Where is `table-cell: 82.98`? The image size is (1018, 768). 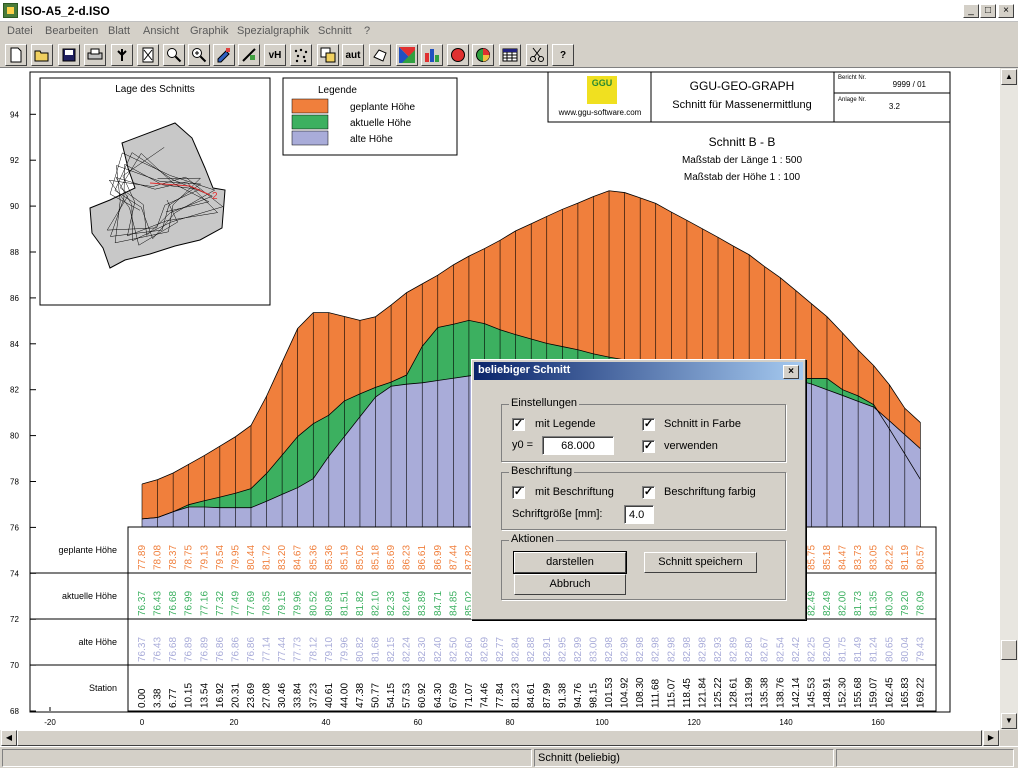 table-cell: 82.98 is located at coordinates (687, 649).